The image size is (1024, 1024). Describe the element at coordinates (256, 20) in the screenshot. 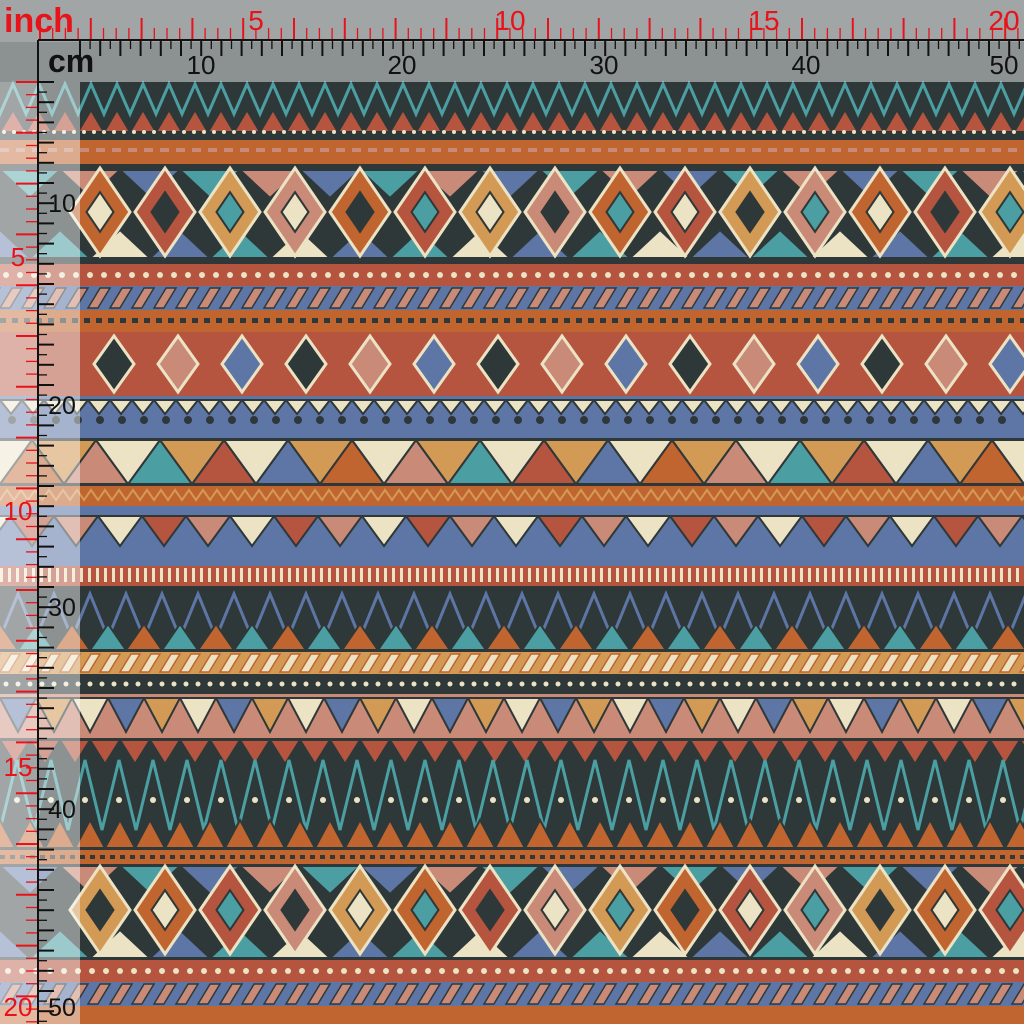

I see `inch-top-number: 5` at that location.